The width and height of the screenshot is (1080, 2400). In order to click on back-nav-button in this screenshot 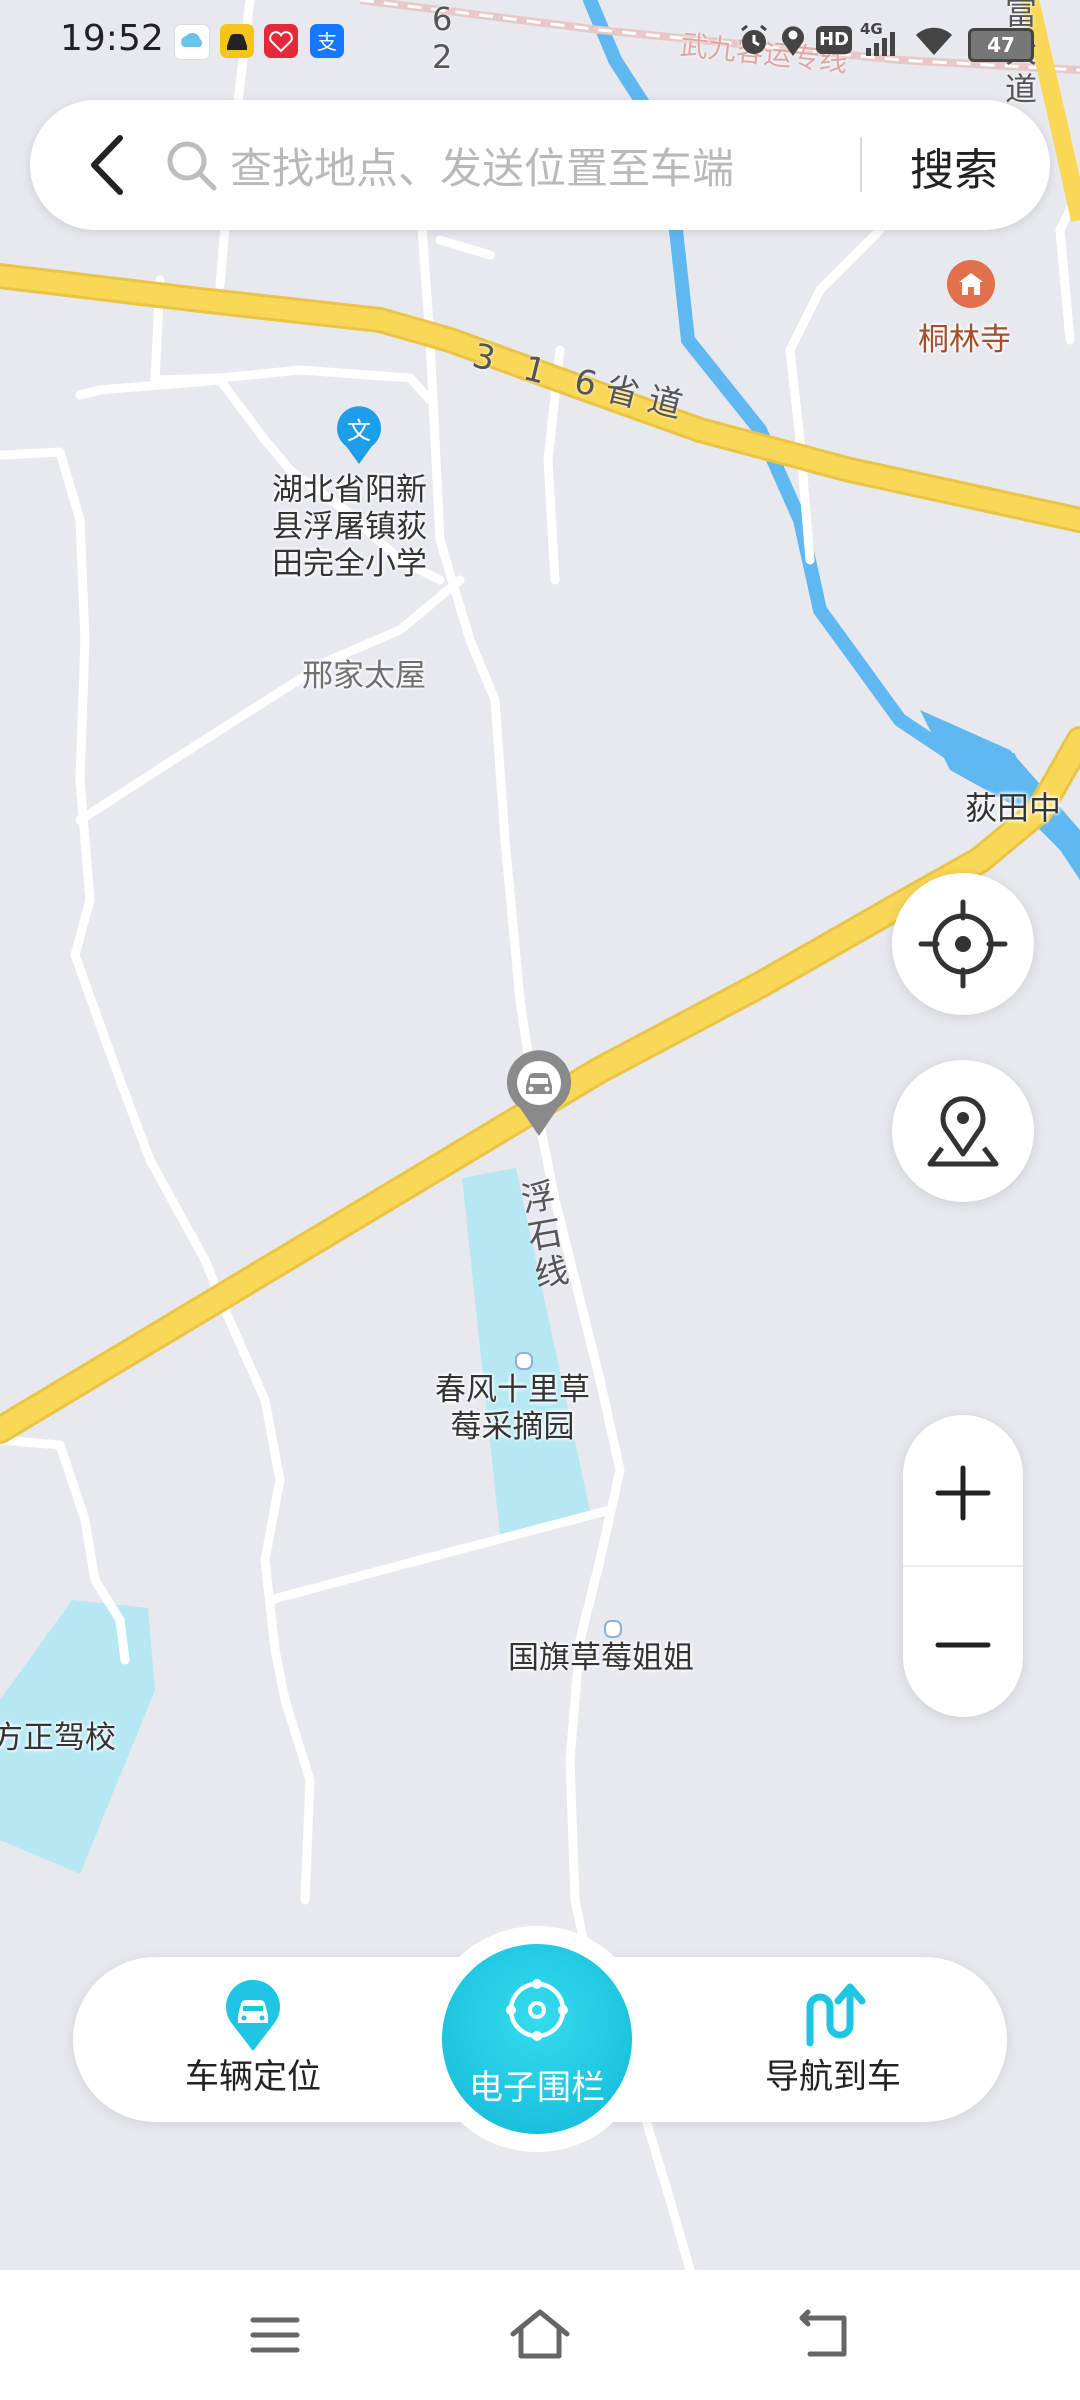, I will do `click(825, 2335)`.